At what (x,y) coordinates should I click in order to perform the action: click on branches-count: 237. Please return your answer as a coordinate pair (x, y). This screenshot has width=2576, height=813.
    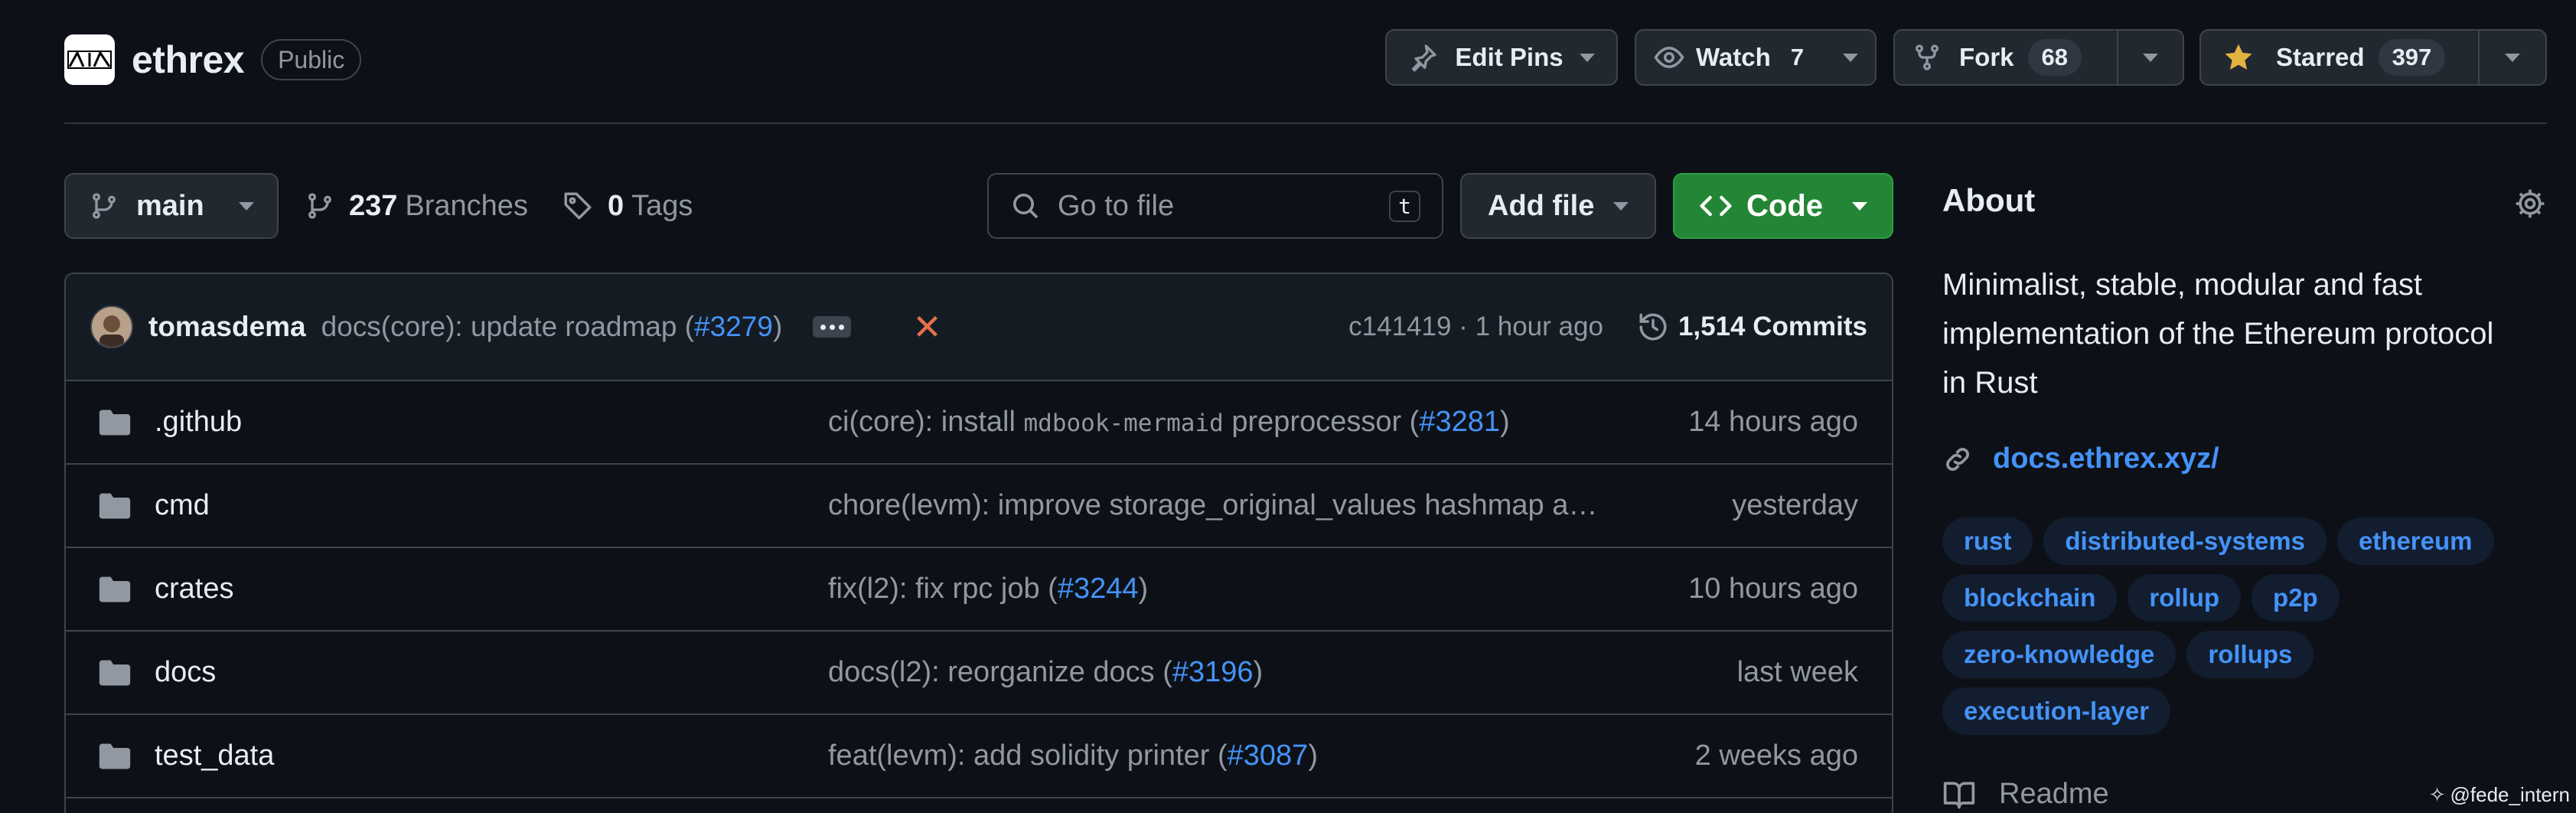
    Looking at the image, I should click on (373, 205).